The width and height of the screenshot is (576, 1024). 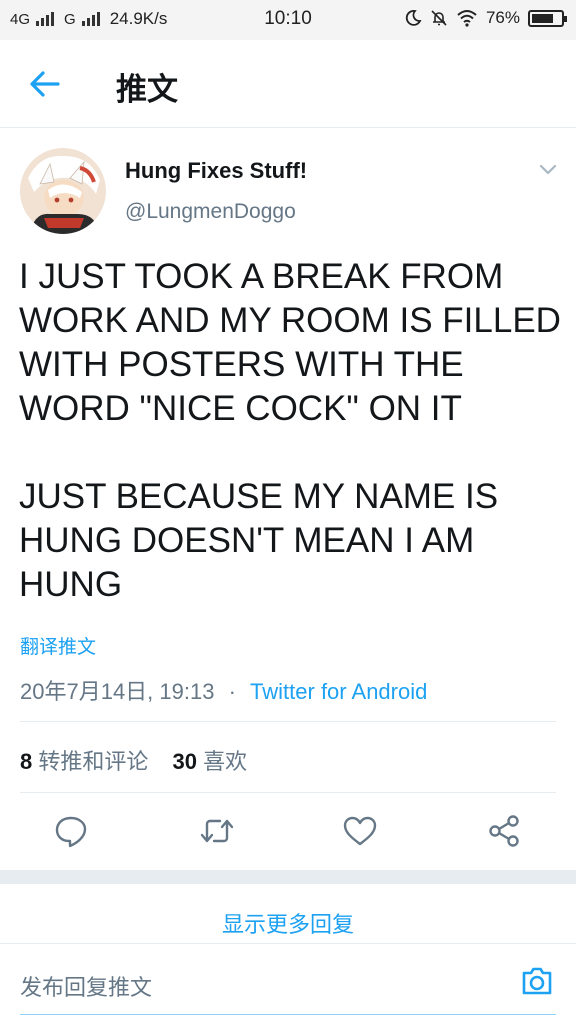 What do you see at coordinates (147, 89) in the screenshot?
I see `page-title: 推文` at bounding box center [147, 89].